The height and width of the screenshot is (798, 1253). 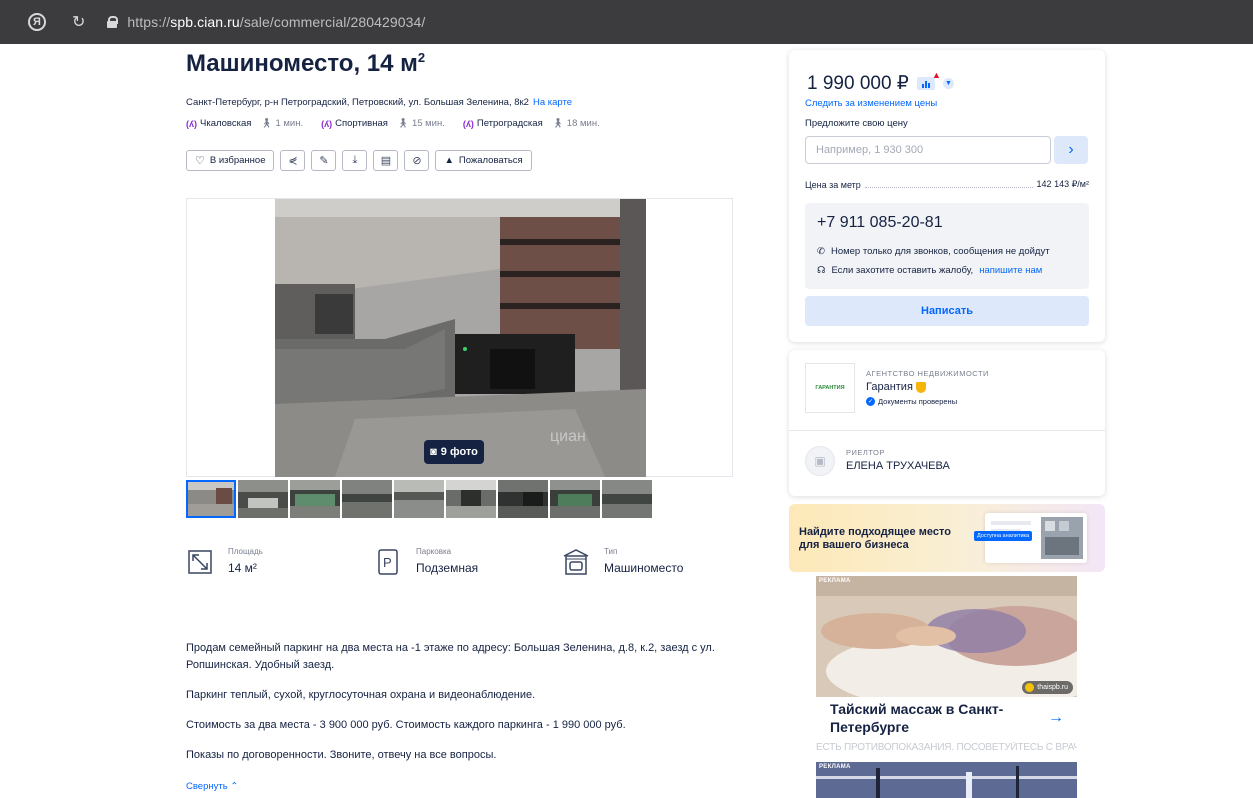 What do you see at coordinates (1003, 536) in the screenshot?
I see `analytics-tag: Доступна аналитика` at bounding box center [1003, 536].